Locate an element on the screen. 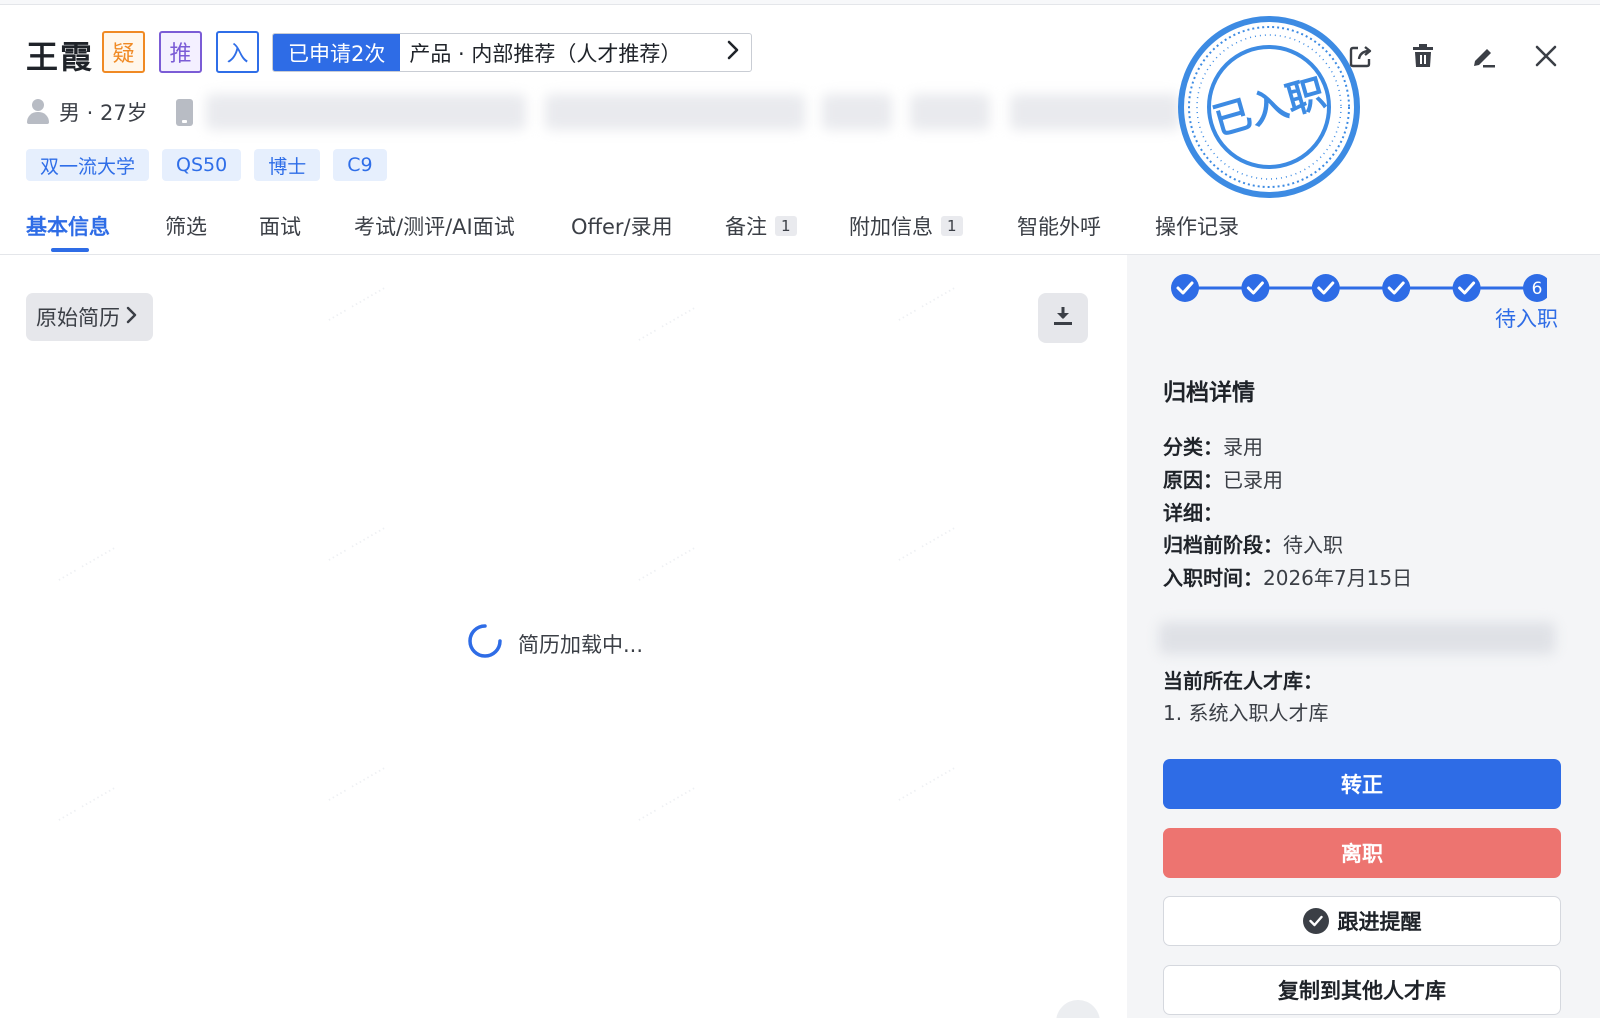 The width and height of the screenshot is (1600, 1018). share-icon is located at coordinates (1361, 56).